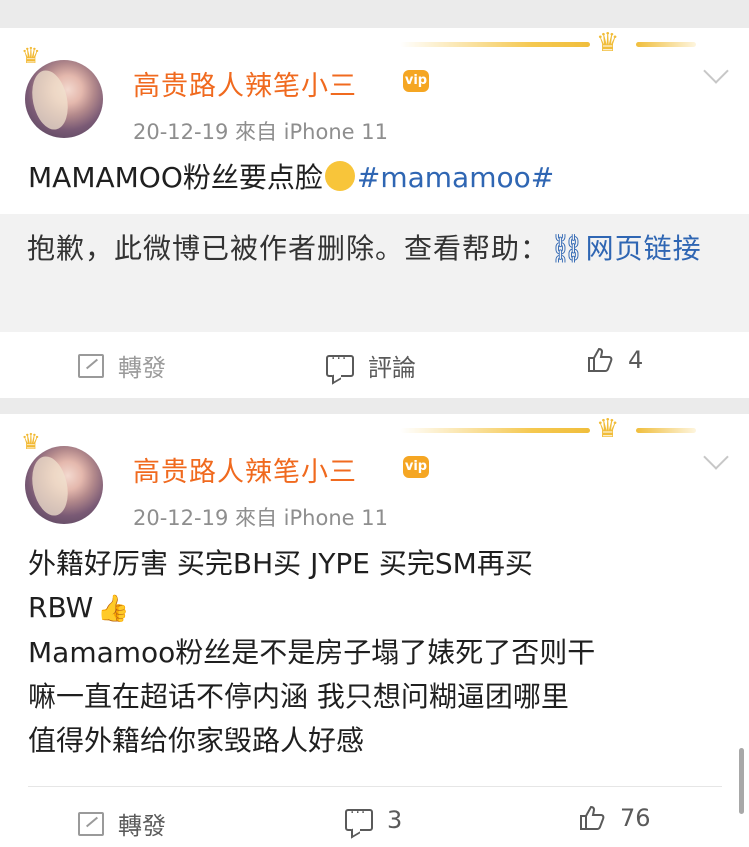 The width and height of the screenshot is (749, 847). What do you see at coordinates (113, 609) in the screenshot?
I see `thumbs-up-emoji-icon: 👍` at bounding box center [113, 609].